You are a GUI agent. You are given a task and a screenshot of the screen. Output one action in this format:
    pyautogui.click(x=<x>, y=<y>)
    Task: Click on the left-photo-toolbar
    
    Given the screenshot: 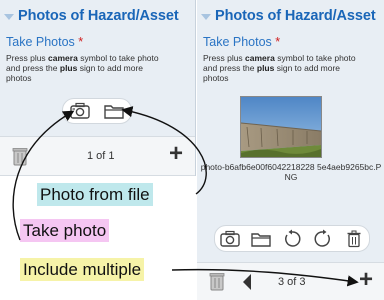 What is the action you would take?
    pyautogui.click(x=97, y=111)
    